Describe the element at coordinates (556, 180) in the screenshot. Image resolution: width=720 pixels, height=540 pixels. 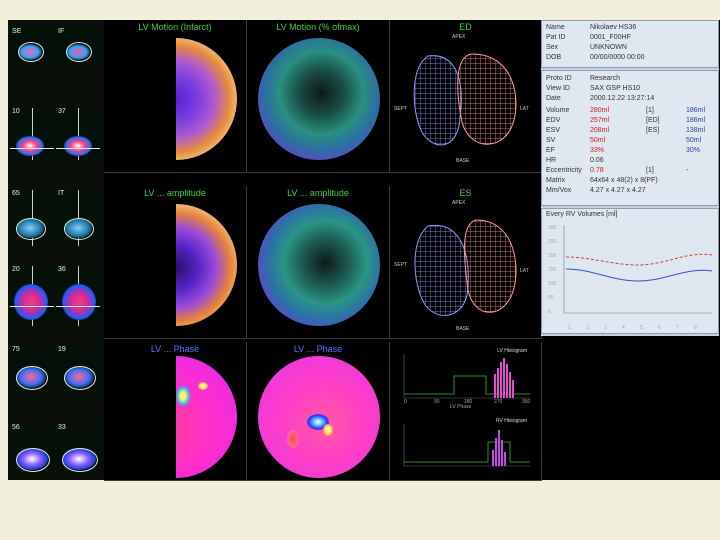
I see `info-key: Matrix` at that location.